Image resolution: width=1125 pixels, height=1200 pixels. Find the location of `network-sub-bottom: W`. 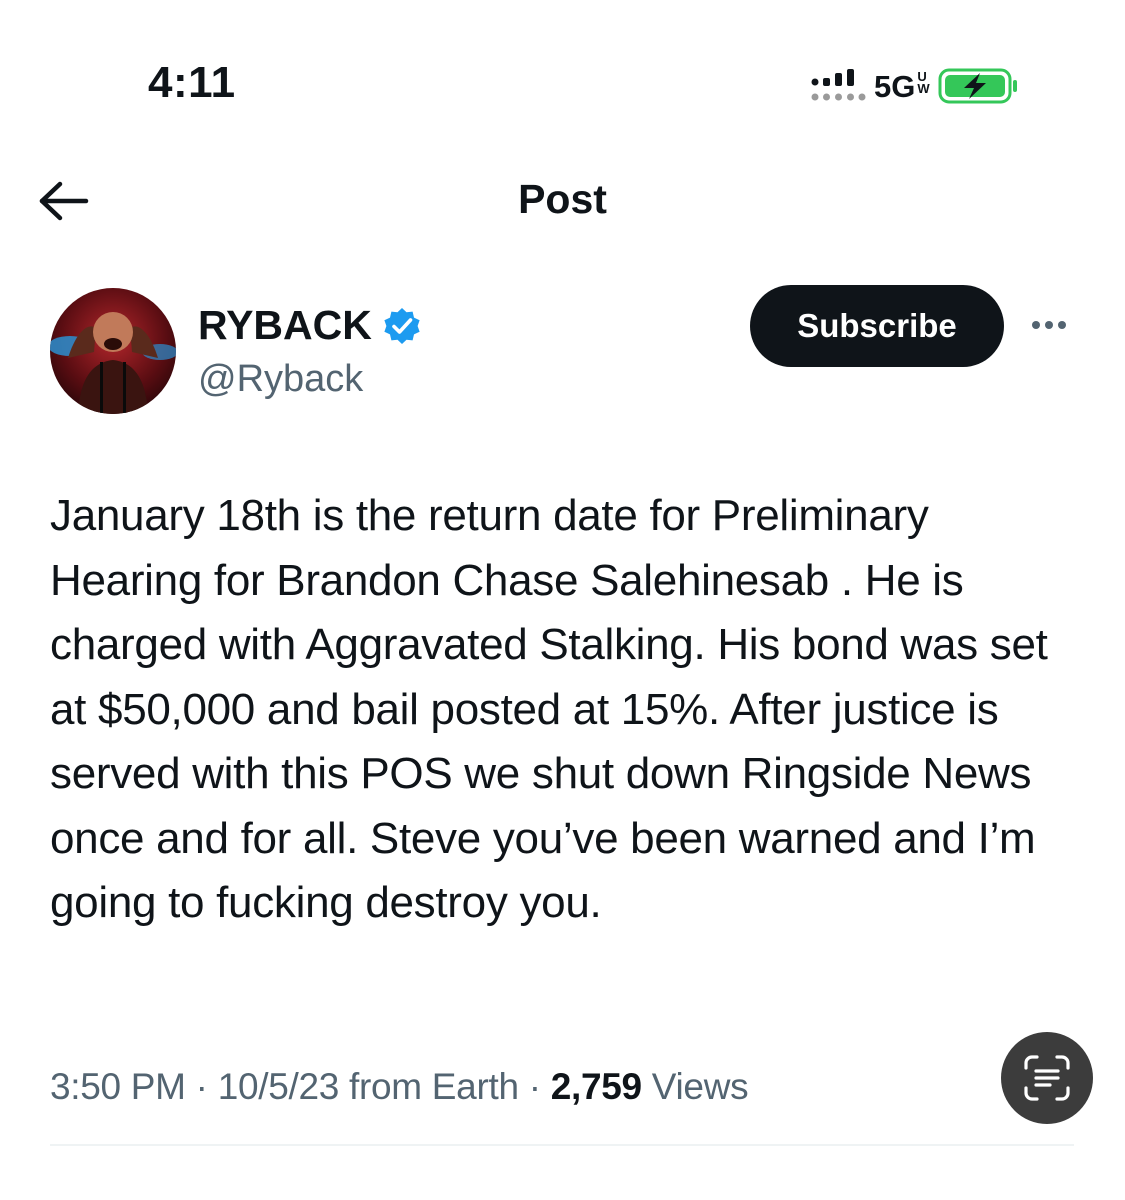

network-sub-bottom: W is located at coordinates (923, 88).